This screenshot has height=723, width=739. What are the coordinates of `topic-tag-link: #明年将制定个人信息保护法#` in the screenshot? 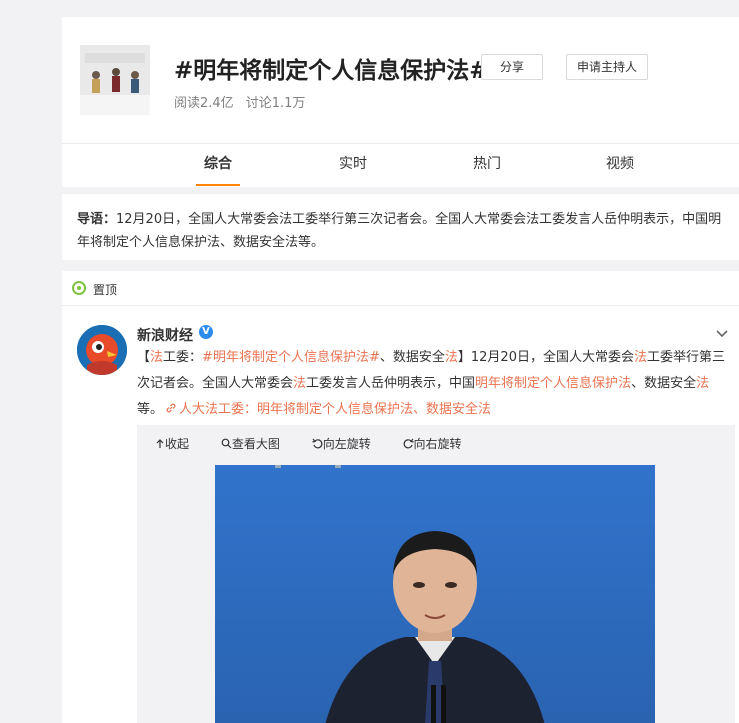 It's located at (291, 357).